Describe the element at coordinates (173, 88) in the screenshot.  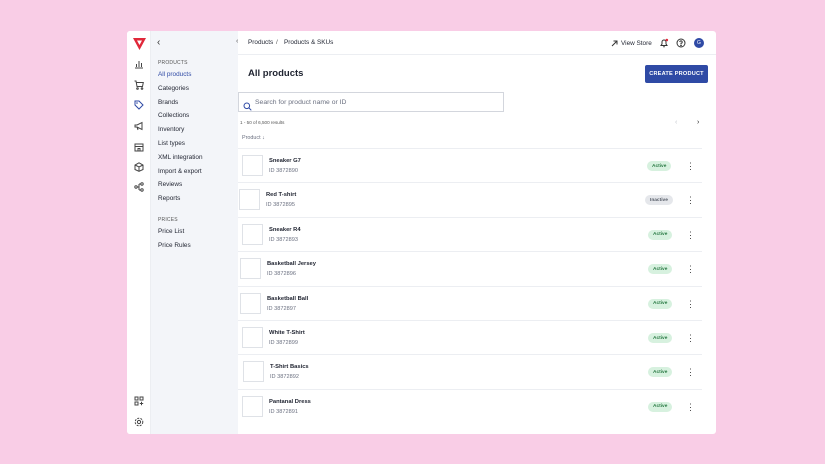
I see `sidebar-item-categories: Categories` at that location.